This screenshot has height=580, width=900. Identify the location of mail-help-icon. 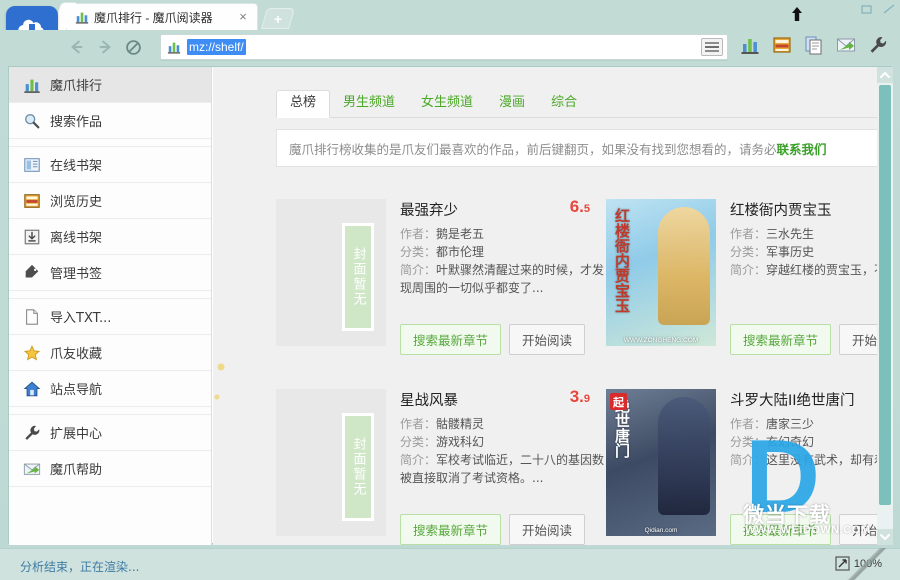
(846, 45).